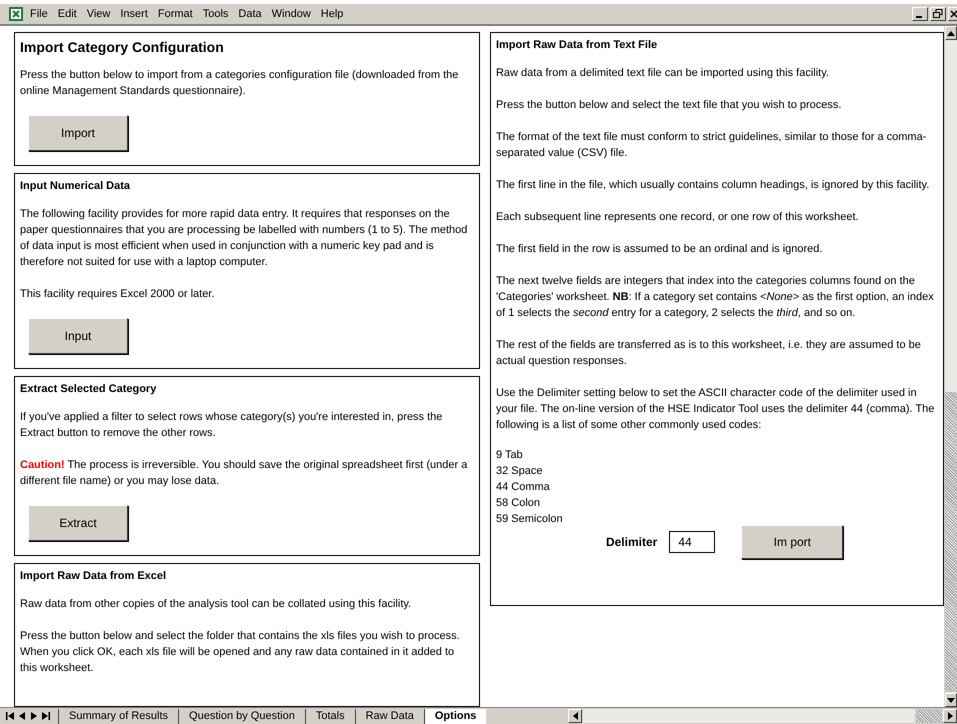  I want to click on action-button: Extract, so click(78, 523).